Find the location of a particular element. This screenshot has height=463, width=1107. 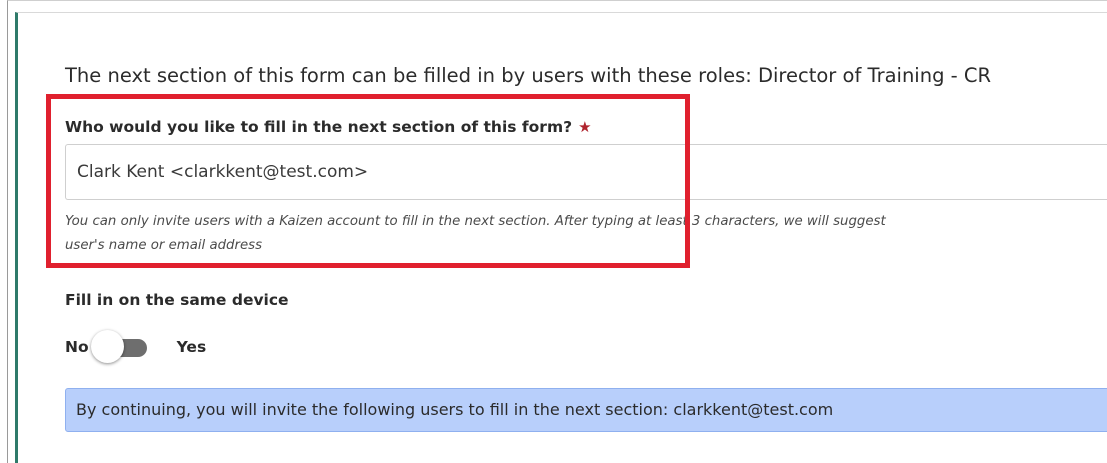

same-device-label: Fill in on the same device is located at coordinates (177, 300).